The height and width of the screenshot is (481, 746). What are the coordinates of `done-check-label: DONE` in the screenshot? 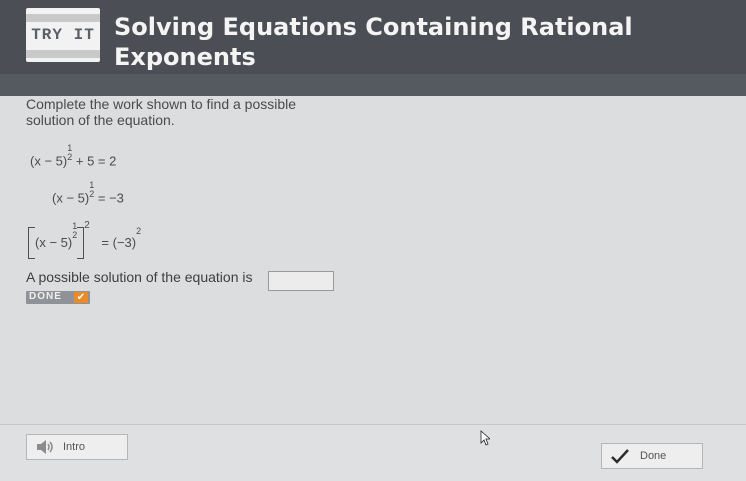 It's located at (45, 296).